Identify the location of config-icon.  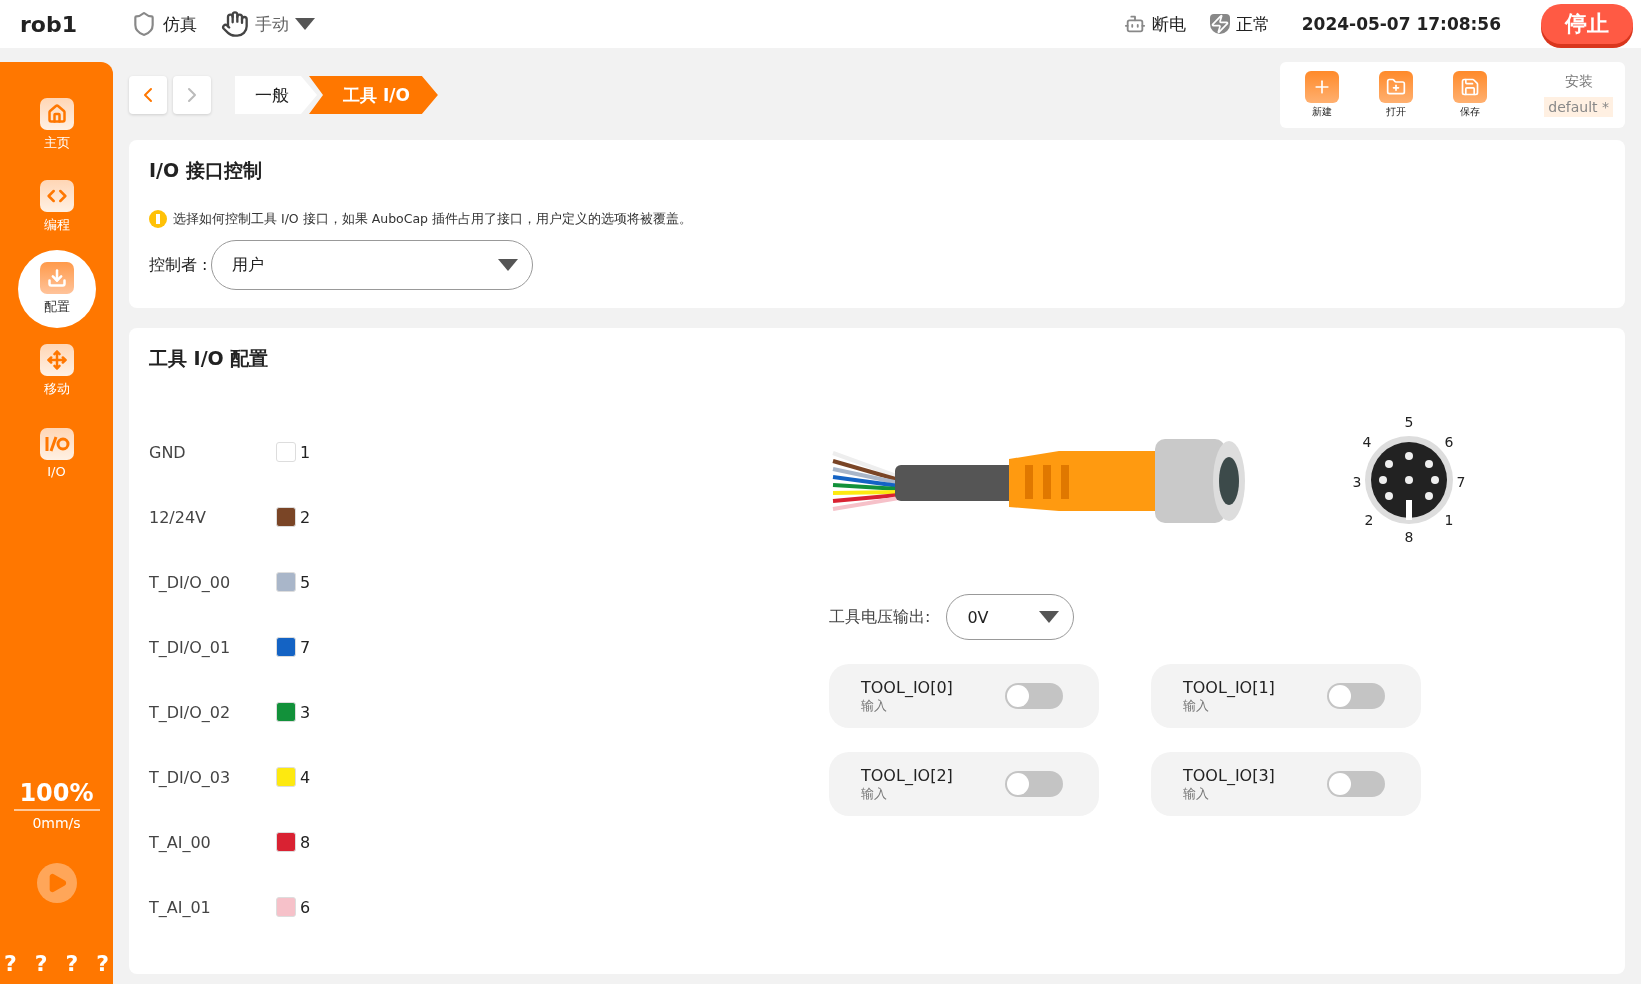
(56, 278).